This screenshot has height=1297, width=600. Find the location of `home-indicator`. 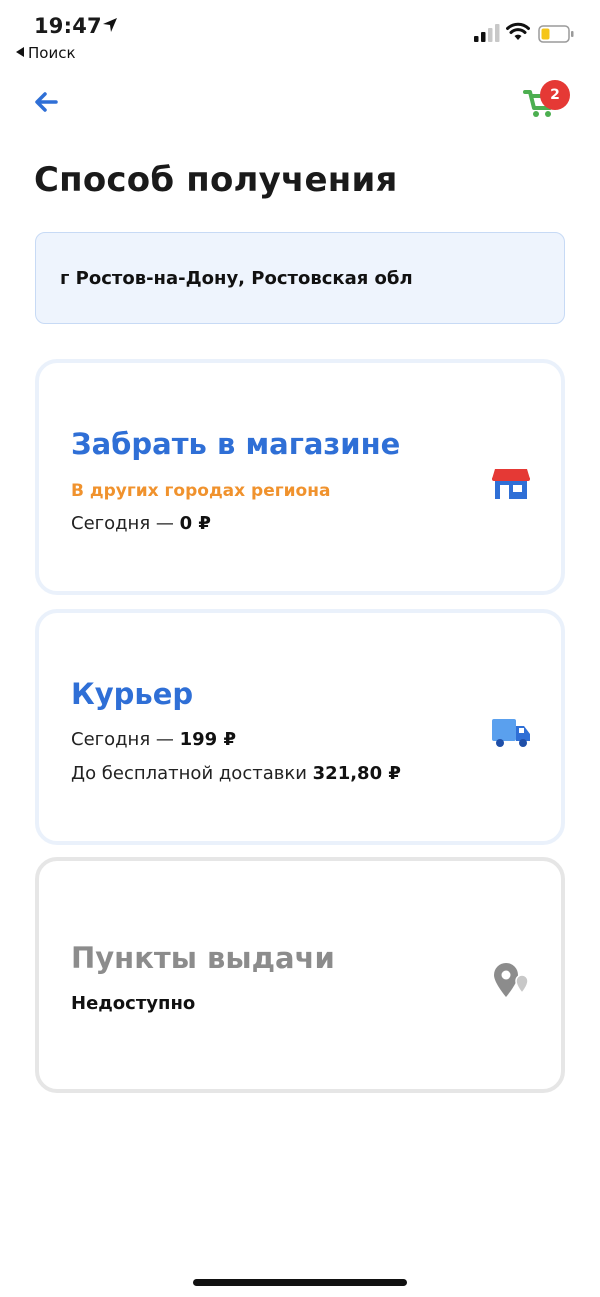

home-indicator is located at coordinates (300, 1282).